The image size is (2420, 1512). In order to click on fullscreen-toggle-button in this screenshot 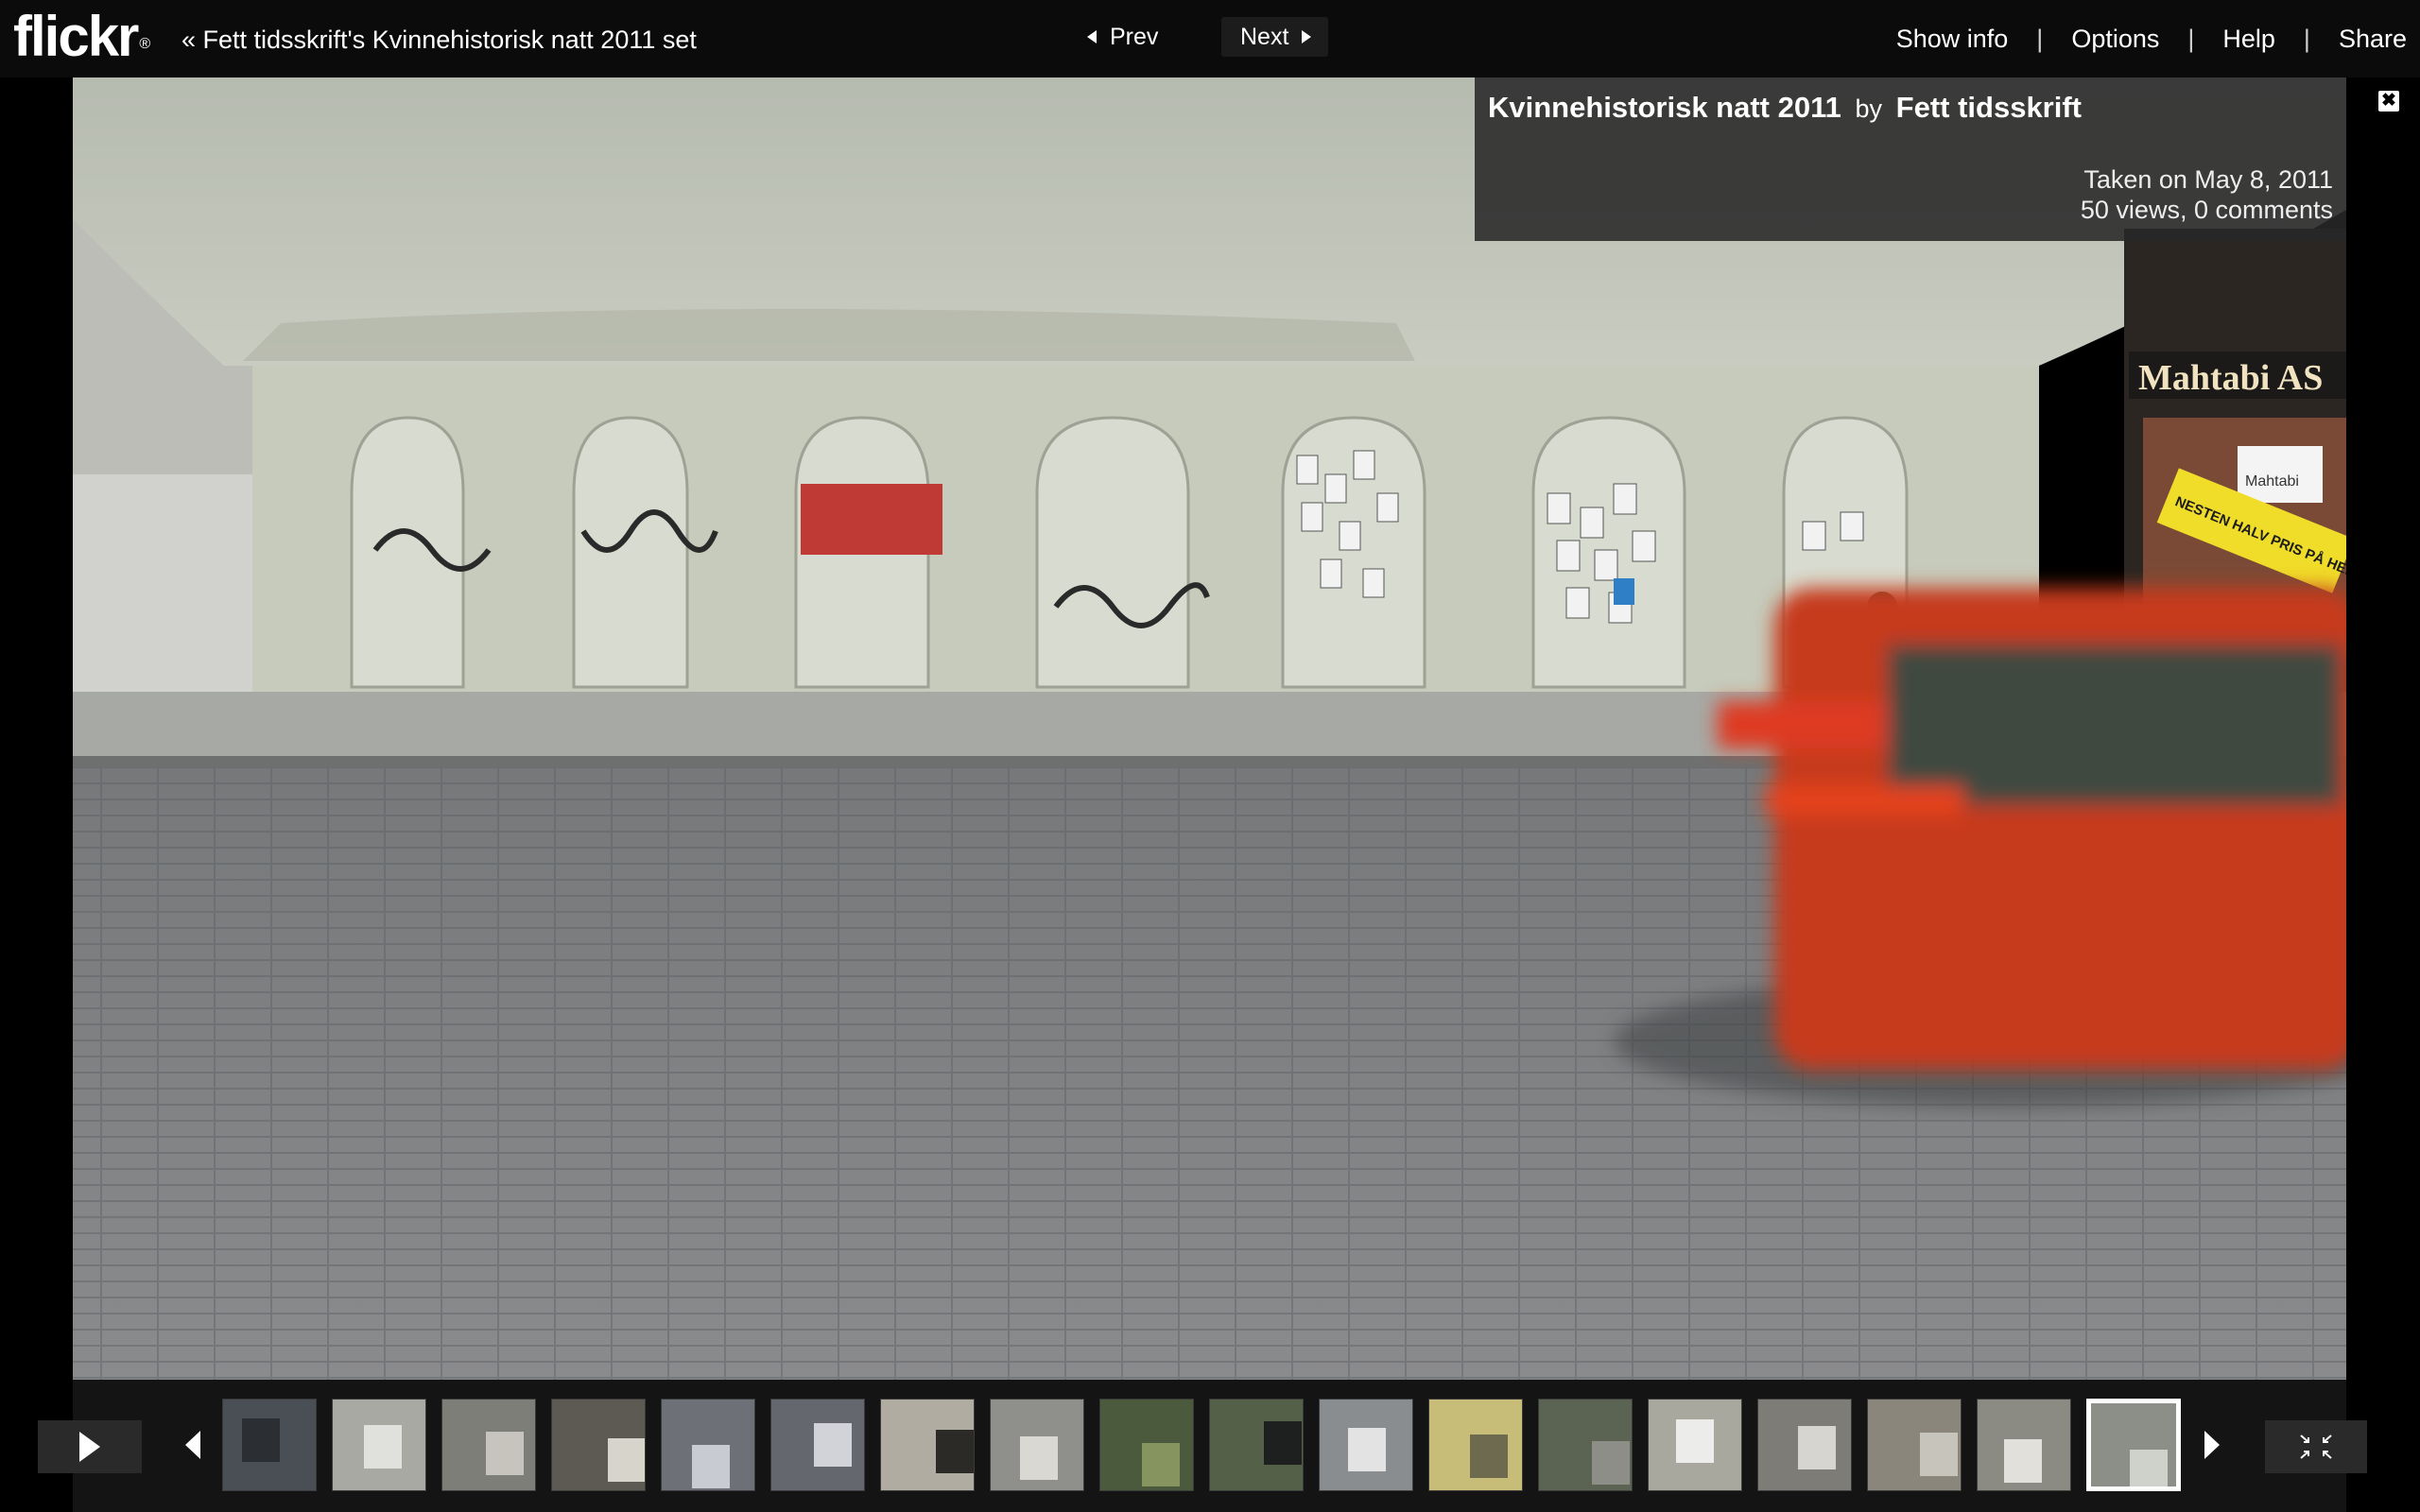, I will do `click(2316, 1446)`.